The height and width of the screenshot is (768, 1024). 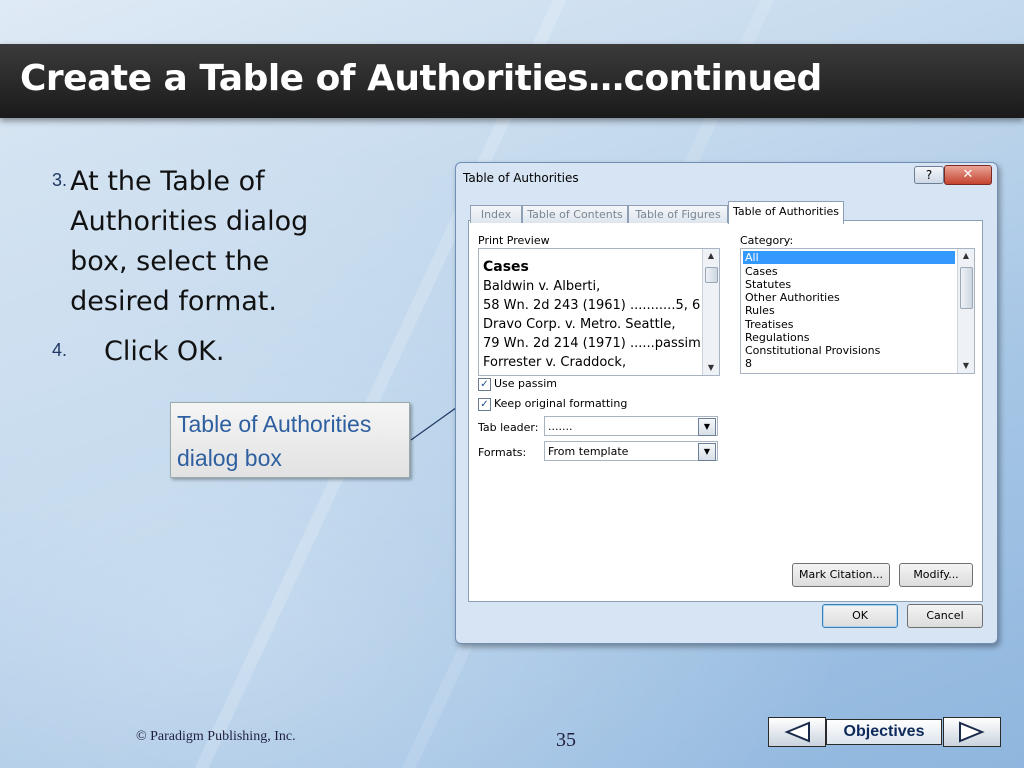 I want to click on objectives-button: Objectives, so click(x=884, y=732).